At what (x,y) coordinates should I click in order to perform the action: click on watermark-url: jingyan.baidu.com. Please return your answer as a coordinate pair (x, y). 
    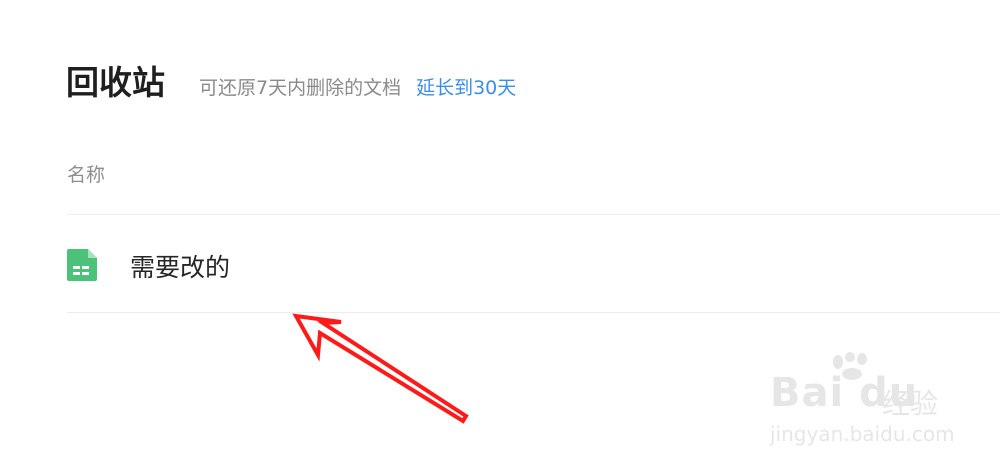
    Looking at the image, I should click on (862, 434).